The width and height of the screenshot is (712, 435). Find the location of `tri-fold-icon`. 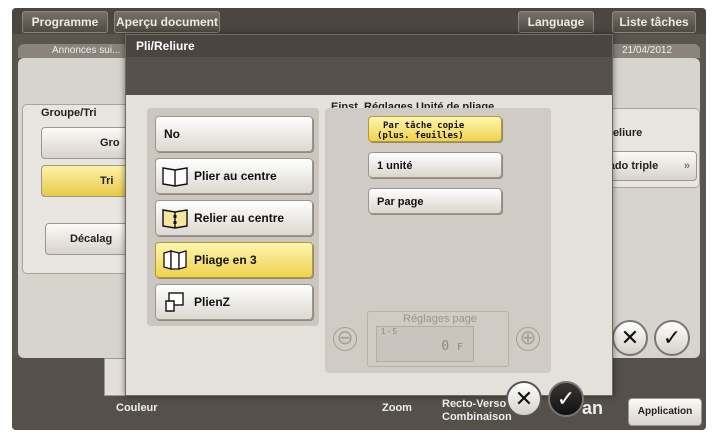

tri-fold-icon is located at coordinates (175, 260).